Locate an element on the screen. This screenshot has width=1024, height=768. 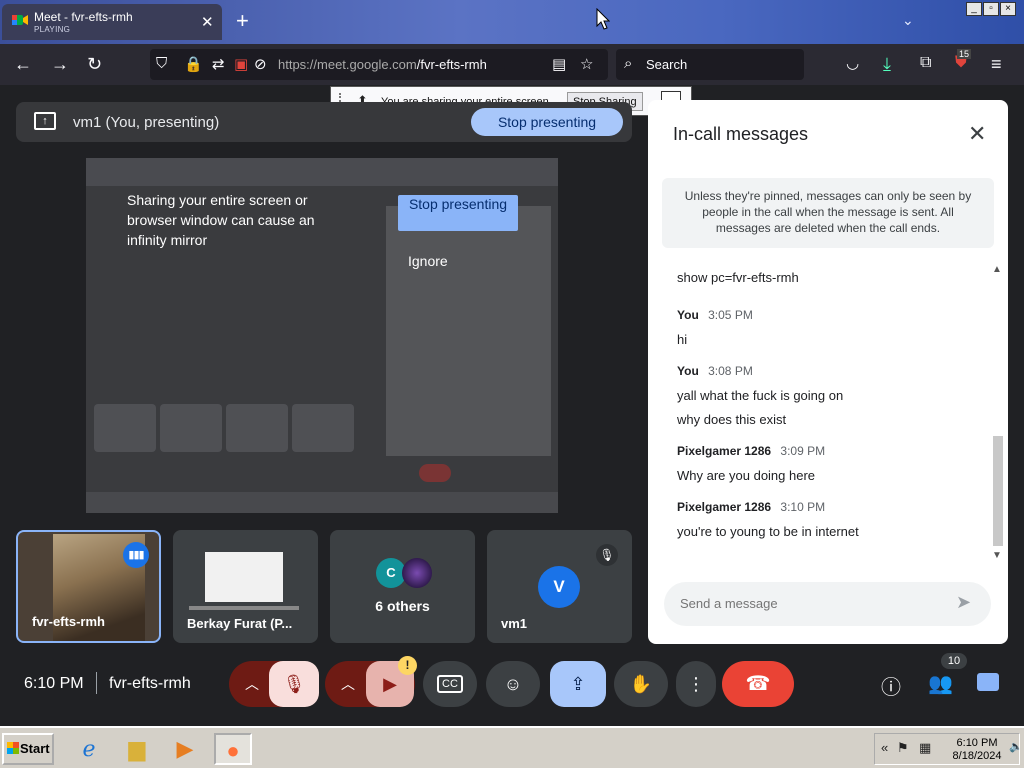
pocket-icon: ◡ is located at coordinates (852, 63).